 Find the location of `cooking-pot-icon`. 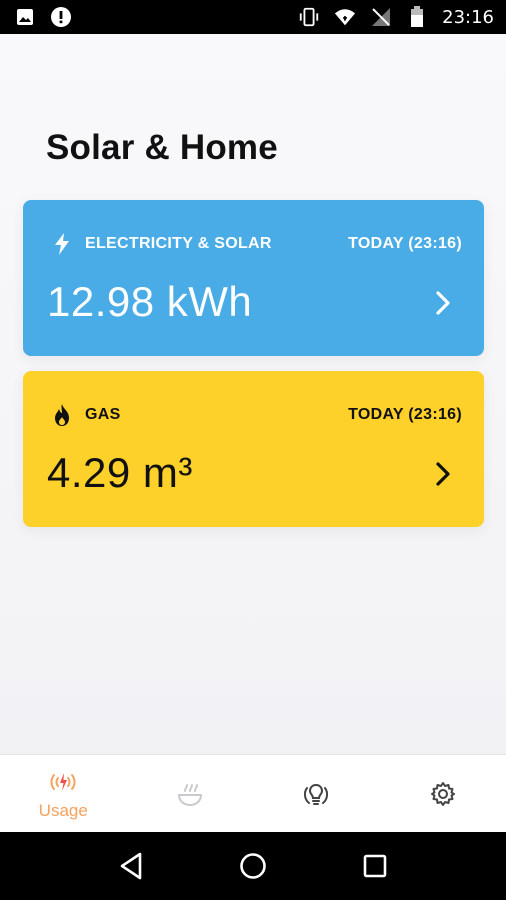

cooking-pot-icon is located at coordinates (189, 794).